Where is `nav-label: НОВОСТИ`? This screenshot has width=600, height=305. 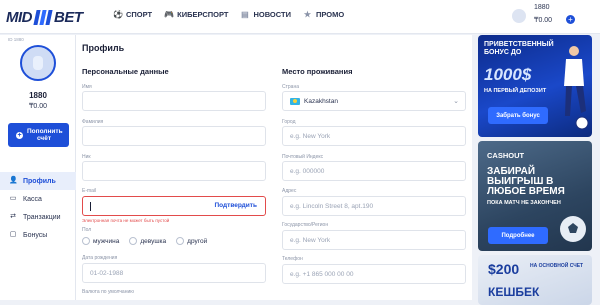
nav-label: НОВОСТИ is located at coordinates (272, 14).